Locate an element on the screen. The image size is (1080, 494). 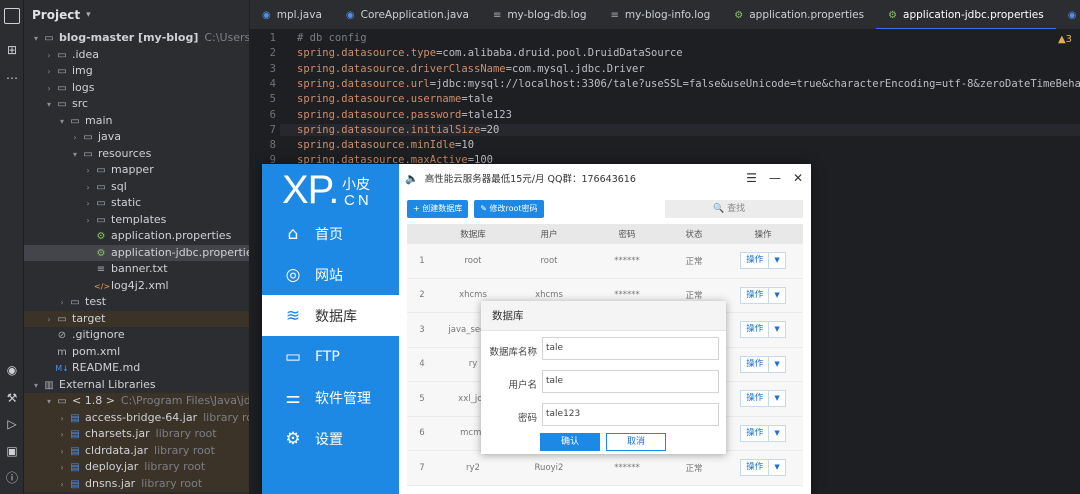
code-line: spring.datasource.username=tale is located at coordinates (395, 99).